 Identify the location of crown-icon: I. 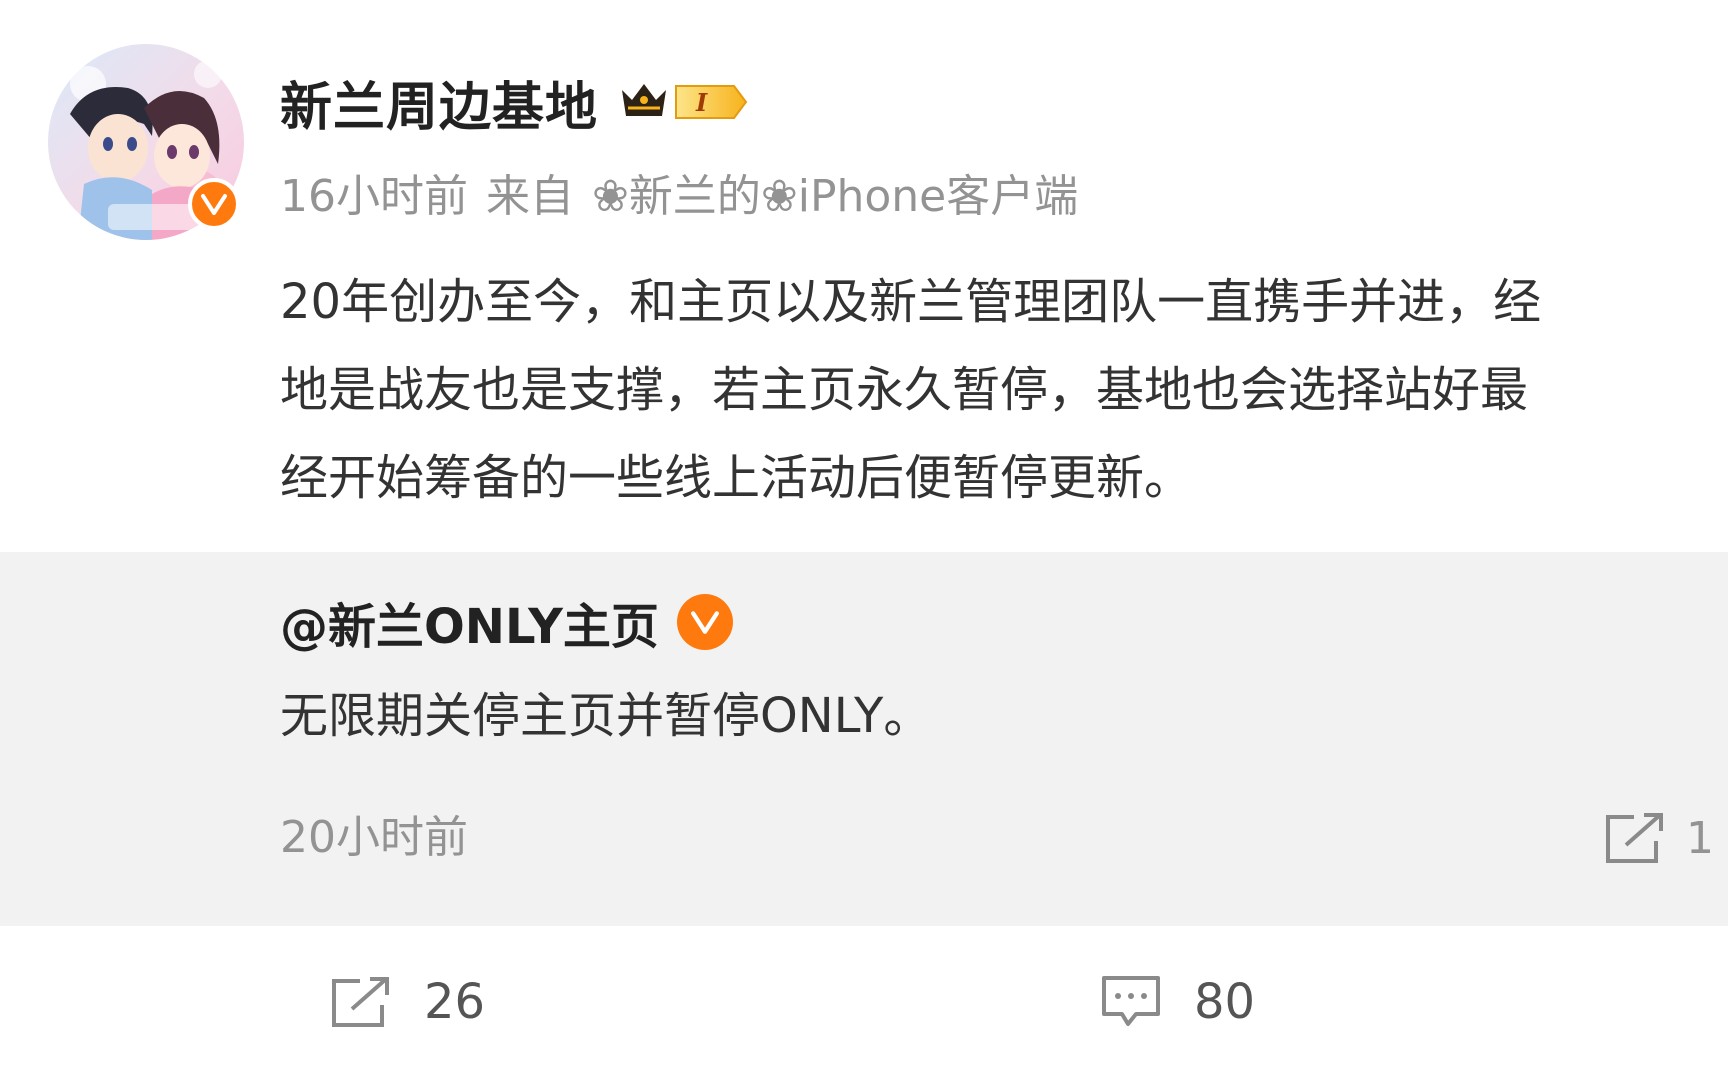
(685, 101).